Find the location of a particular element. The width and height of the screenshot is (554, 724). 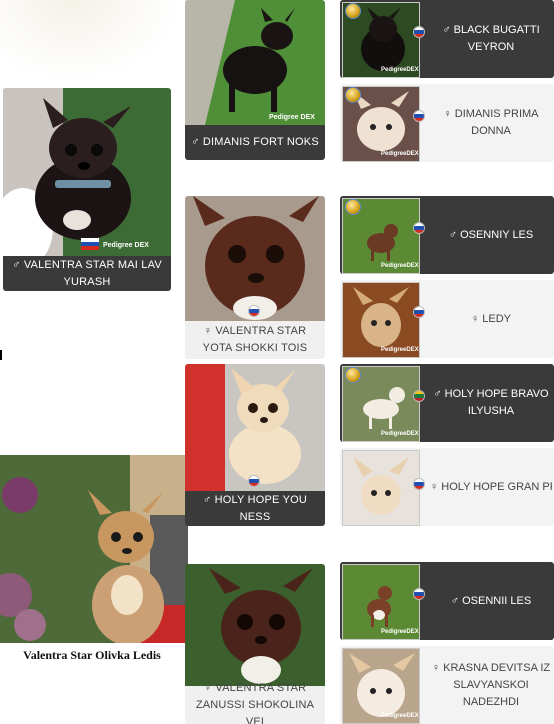

dog-card-grandparent-1: PedigreeDEX ♂ BLACK BUGATTI VEYRON is located at coordinates (447, 39).